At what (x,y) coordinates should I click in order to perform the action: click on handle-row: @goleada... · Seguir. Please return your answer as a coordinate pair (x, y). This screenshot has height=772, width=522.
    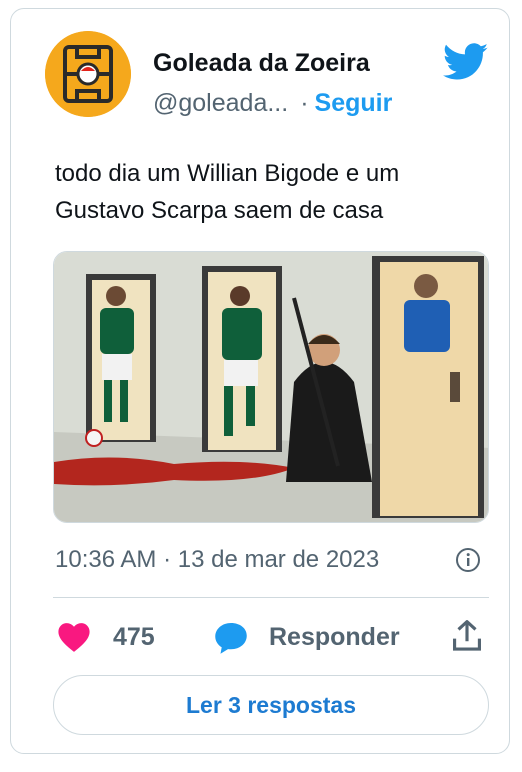
    Looking at the image, I should click on (272, 103).